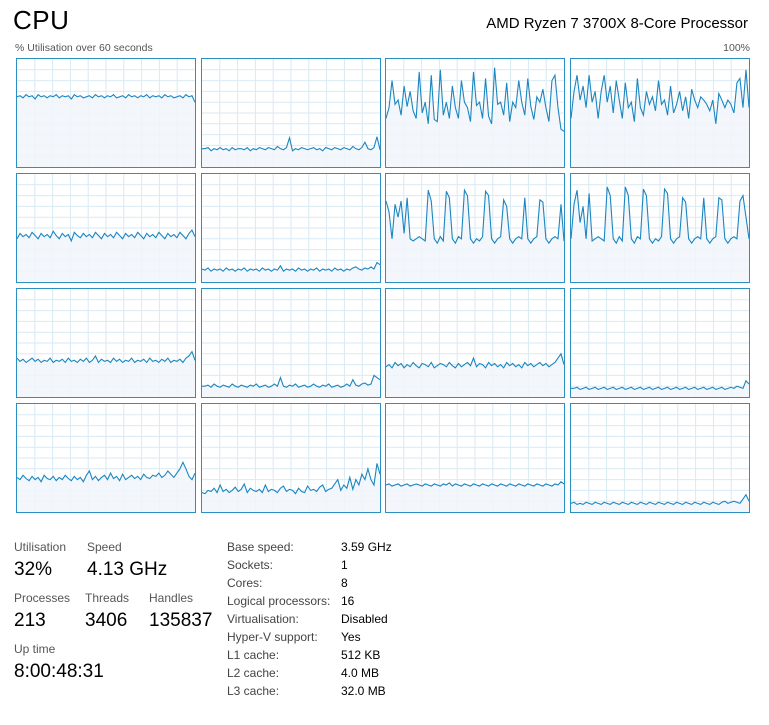 Image resolution: width=769 pixels, height=725 pixels. What do you see at coordinates (736, 48) in the screenshot?
I see `graph-max-label: 100%` at bounding box center [736, 48].